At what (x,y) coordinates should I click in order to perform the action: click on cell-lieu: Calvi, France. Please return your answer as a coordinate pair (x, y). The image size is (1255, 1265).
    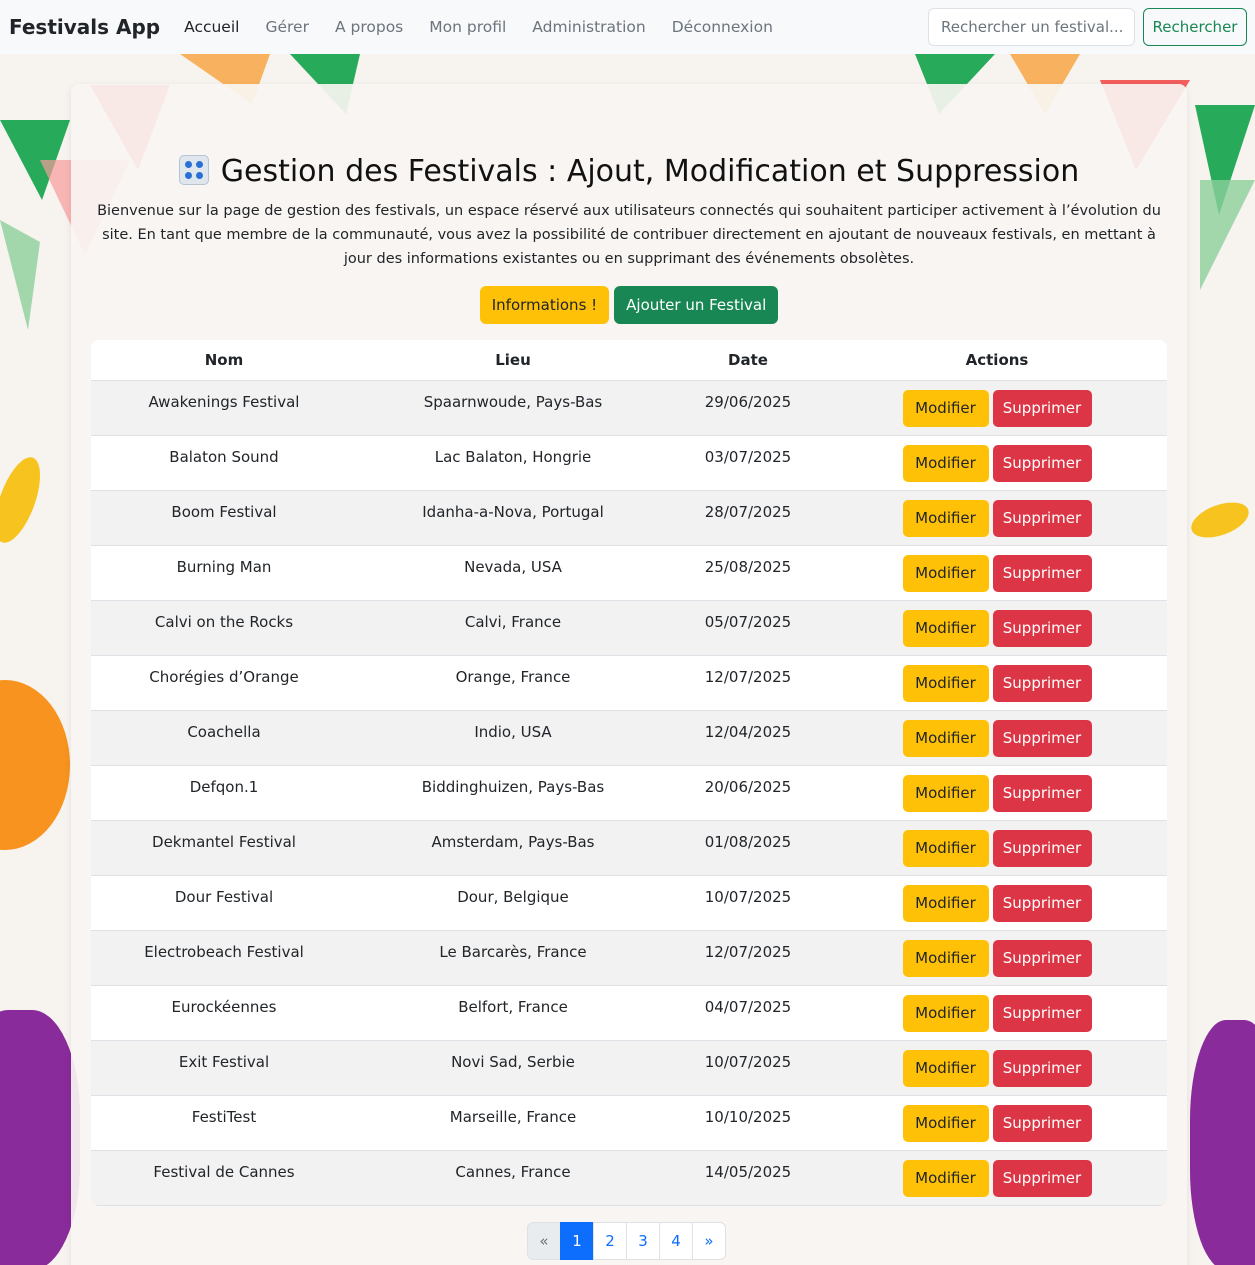
    Looking at the image, I should click on (513, 628).